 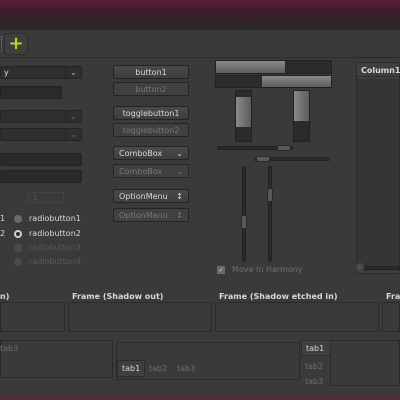 What do you see at coordinates (41, 72) in the screenshot?
I see `combo-box-entry: y ⌄` at bounding box center [41, 72].